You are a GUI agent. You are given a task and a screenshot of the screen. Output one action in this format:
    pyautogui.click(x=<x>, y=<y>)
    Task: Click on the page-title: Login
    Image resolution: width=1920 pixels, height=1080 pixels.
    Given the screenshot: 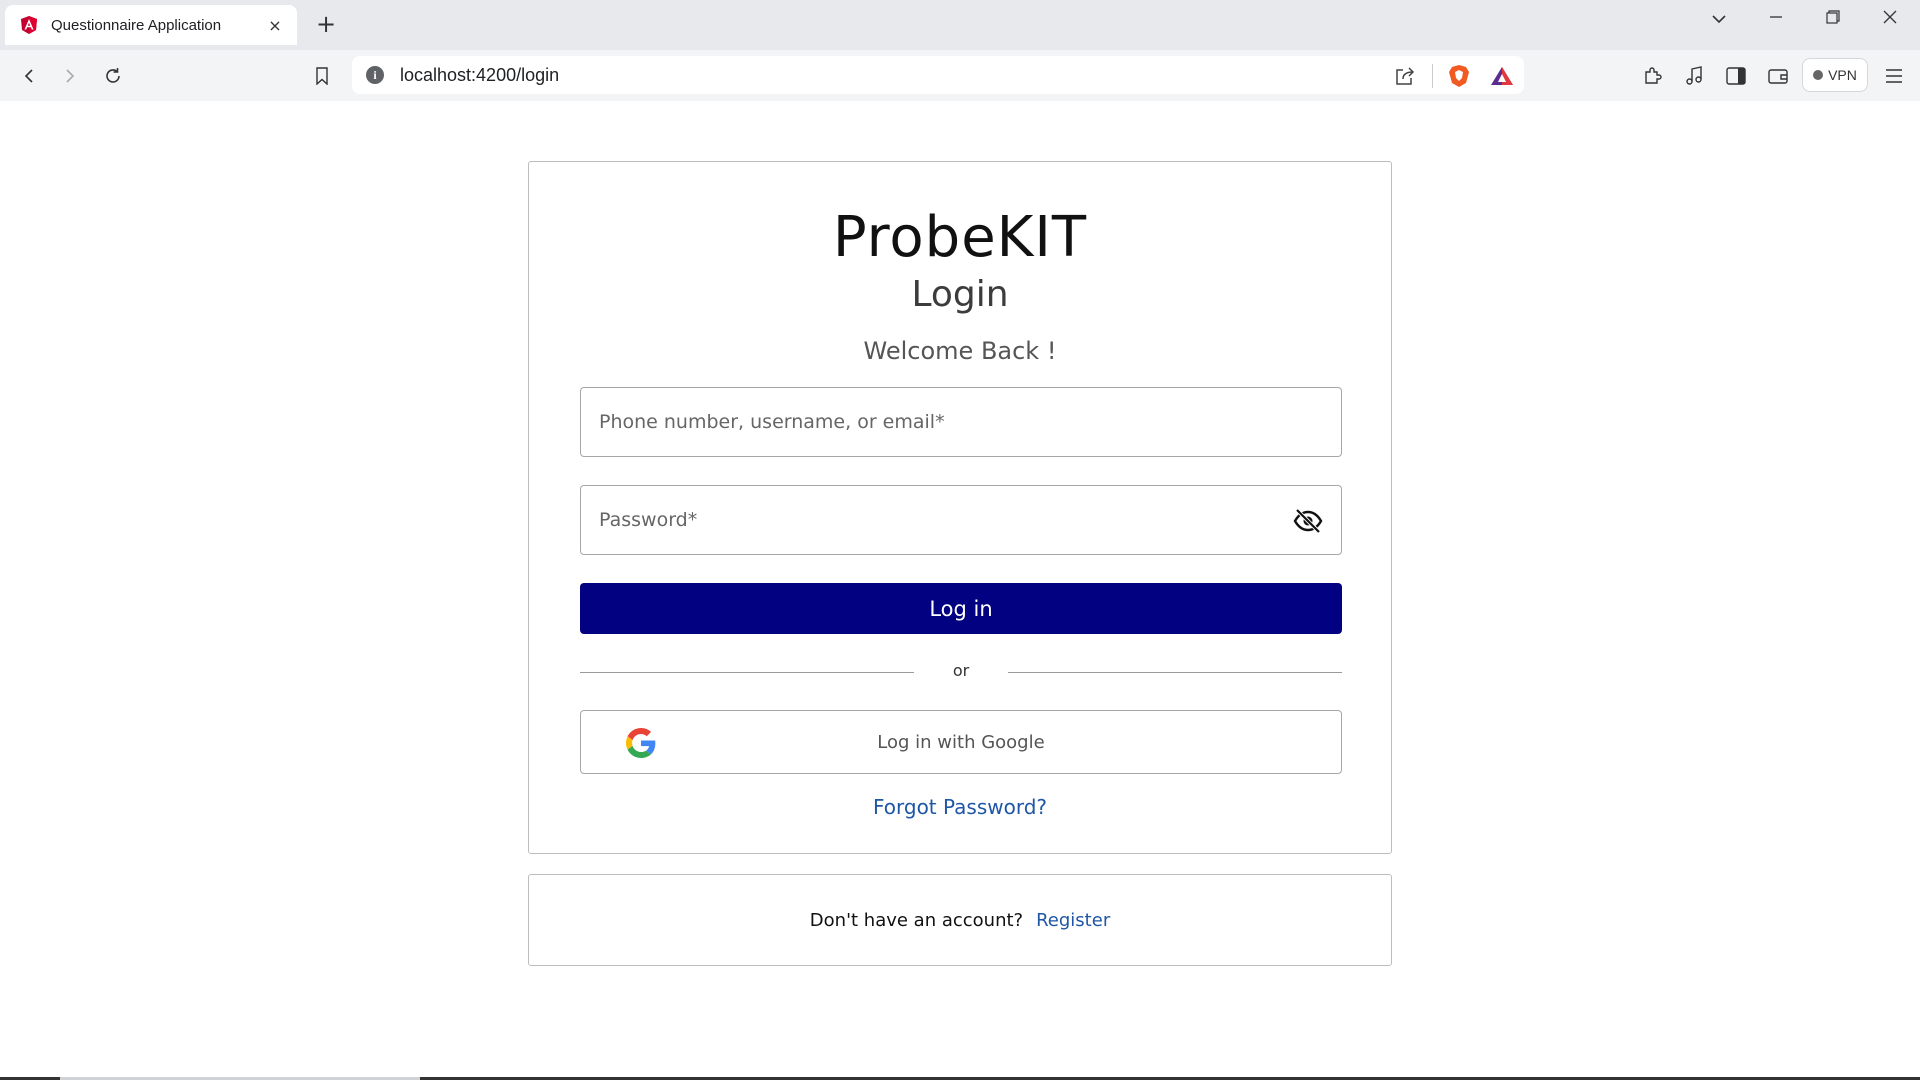 What is the action you would take?
    pyautogui.click(x=960, y=294)
    